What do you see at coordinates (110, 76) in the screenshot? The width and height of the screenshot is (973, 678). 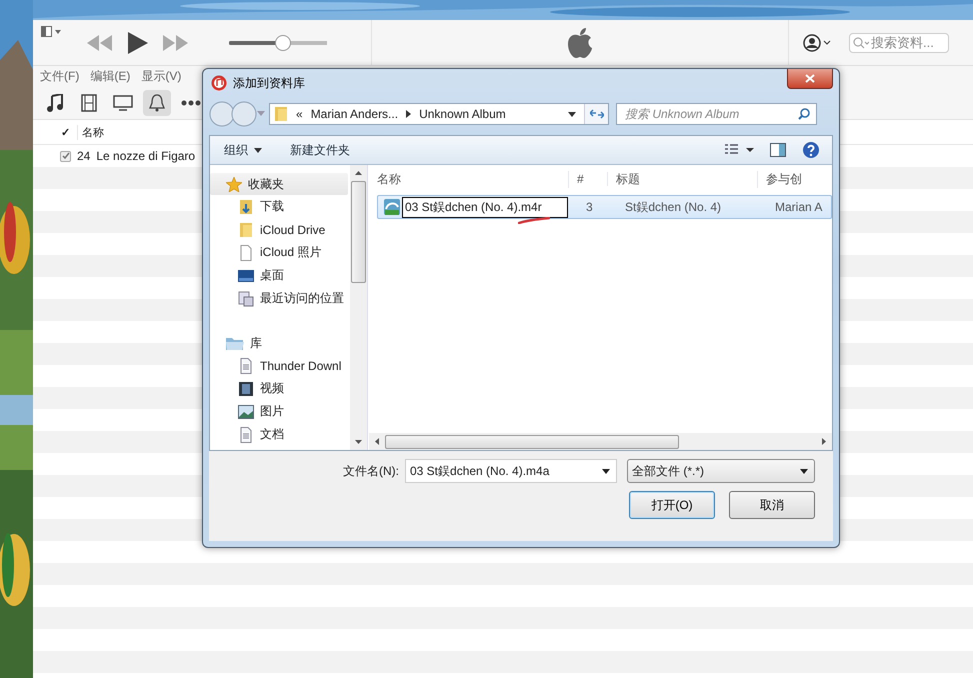 I see `menu-item: 编辑(E)` at bounding box center [110, 76].